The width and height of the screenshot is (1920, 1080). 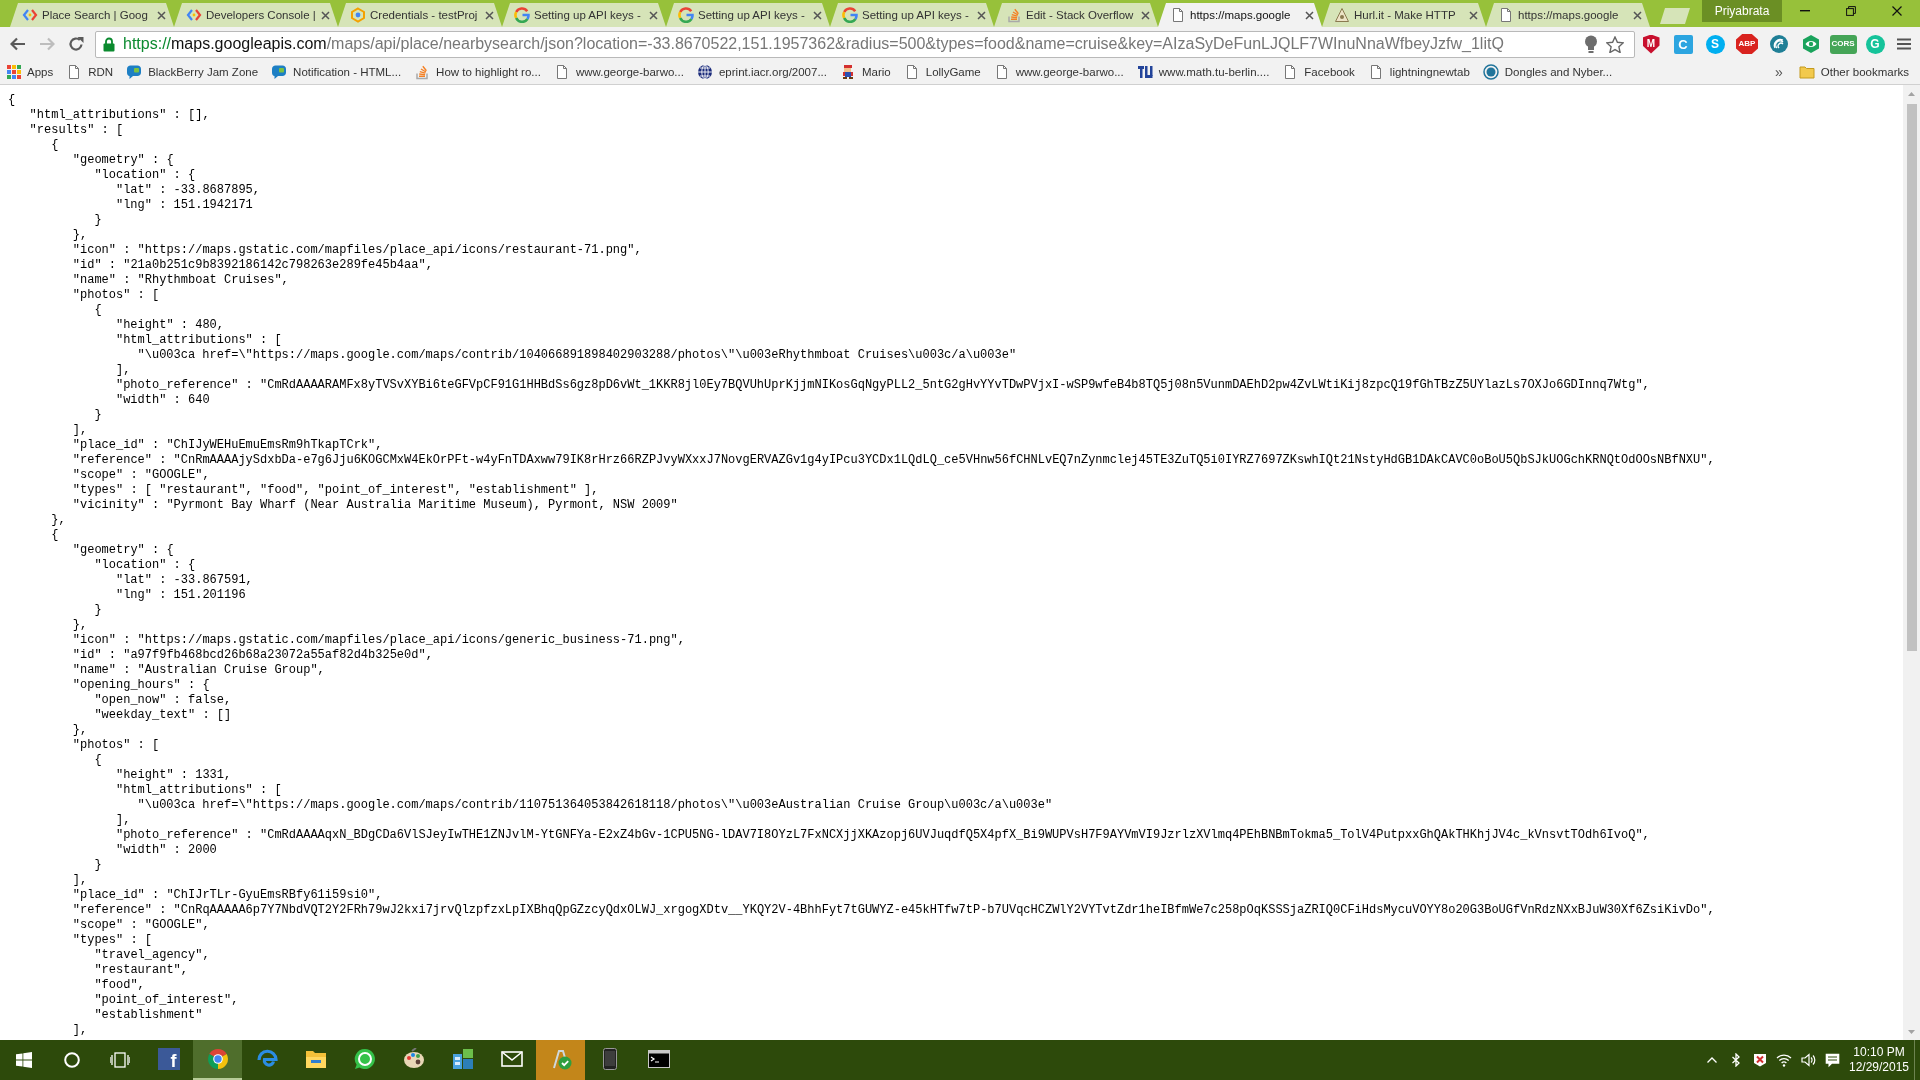 What do you see at coordinates (1418, 72) in the screenshot?
I see `bookmark-button: lightningnewtab` at bounding box center [1418, 72].